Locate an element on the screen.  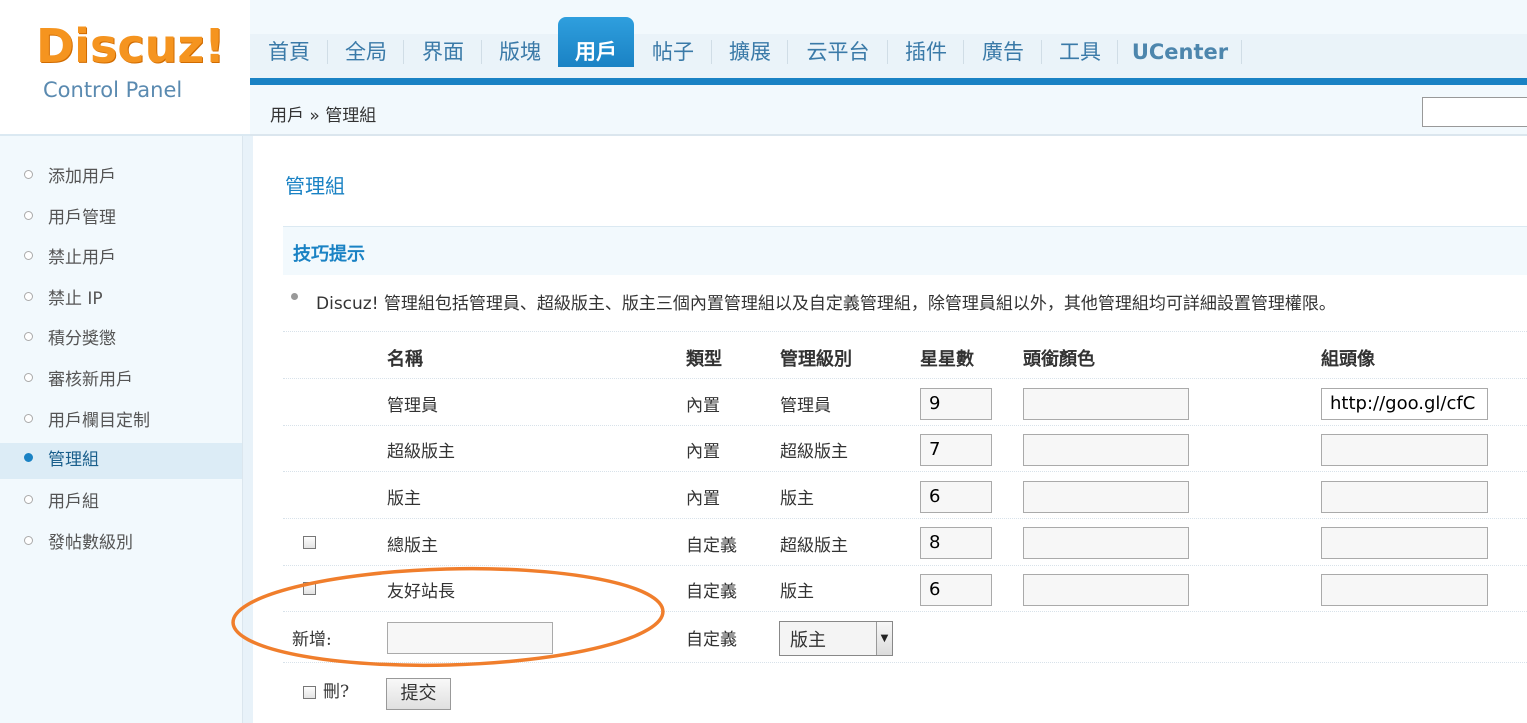
logo-subtitle: Control Panel is located at coordinates (113, 90).